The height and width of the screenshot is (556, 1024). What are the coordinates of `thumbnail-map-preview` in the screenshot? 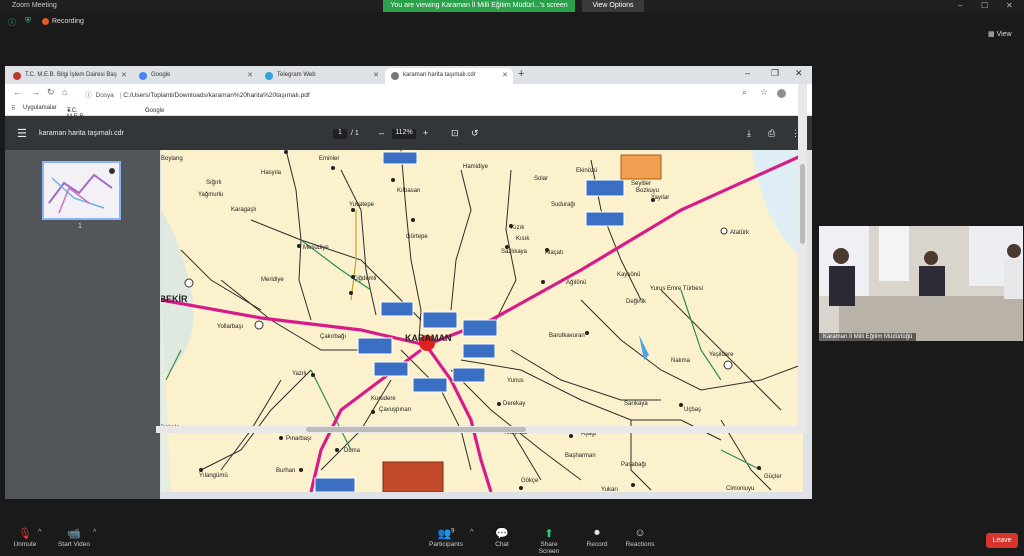 It's located at (81, 190).